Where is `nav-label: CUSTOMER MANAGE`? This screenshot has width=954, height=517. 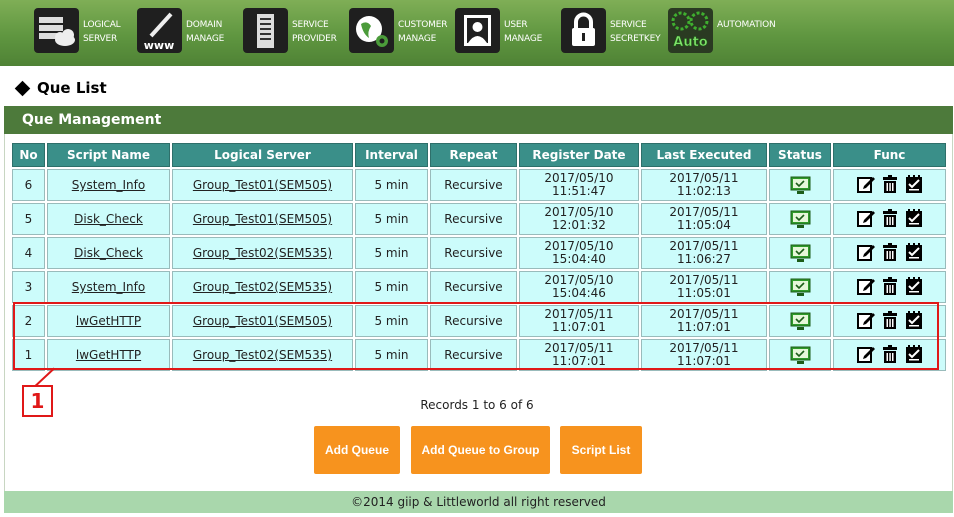
nav-label: CUSTOMER MANAGE is located at coordinates (423, 32).